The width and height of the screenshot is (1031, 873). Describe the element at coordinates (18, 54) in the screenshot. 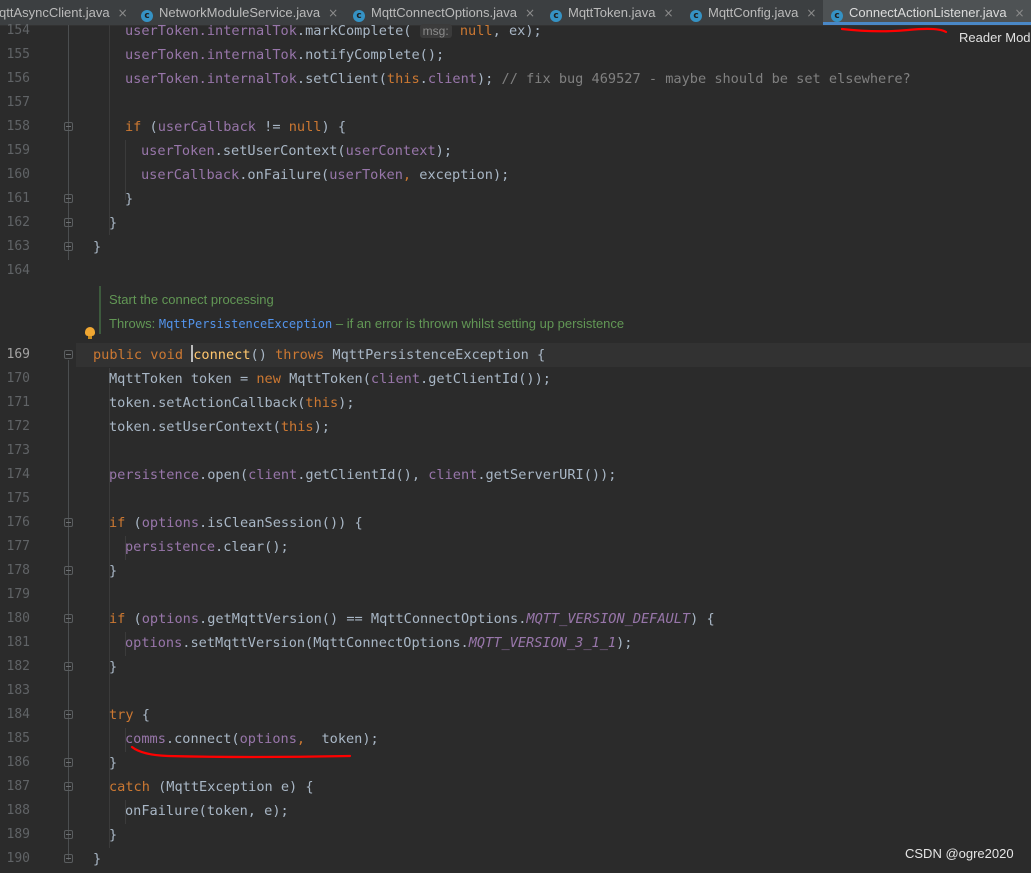

I see `line-number: 155` at that location.